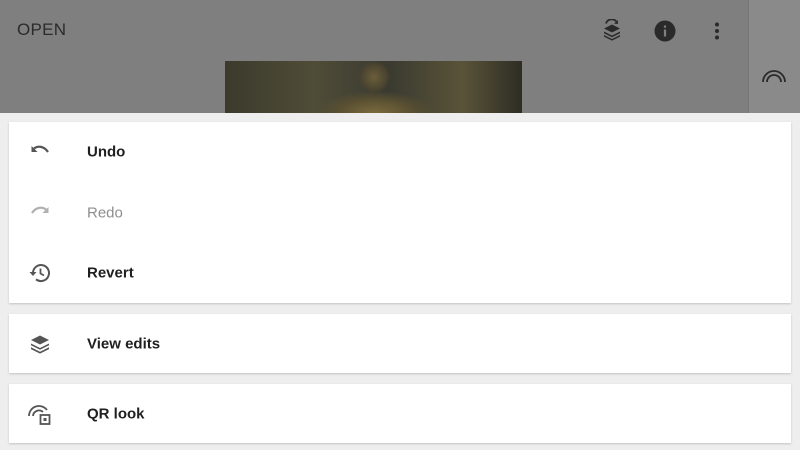 Image resolution: width=800 pixels, height=450 pixels. I want to click on menu-item-undo: Undo, so click(400, 152).